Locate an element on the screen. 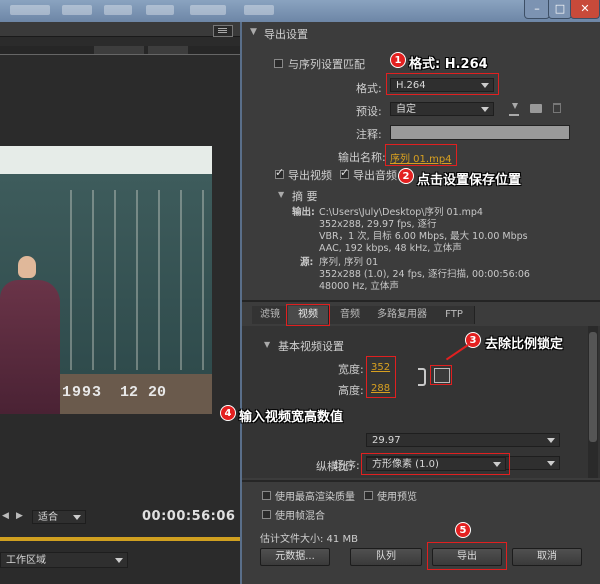 The height and width of the screenshot is (584, 600). output-label: 输出: is located at coordinates (303, 212).